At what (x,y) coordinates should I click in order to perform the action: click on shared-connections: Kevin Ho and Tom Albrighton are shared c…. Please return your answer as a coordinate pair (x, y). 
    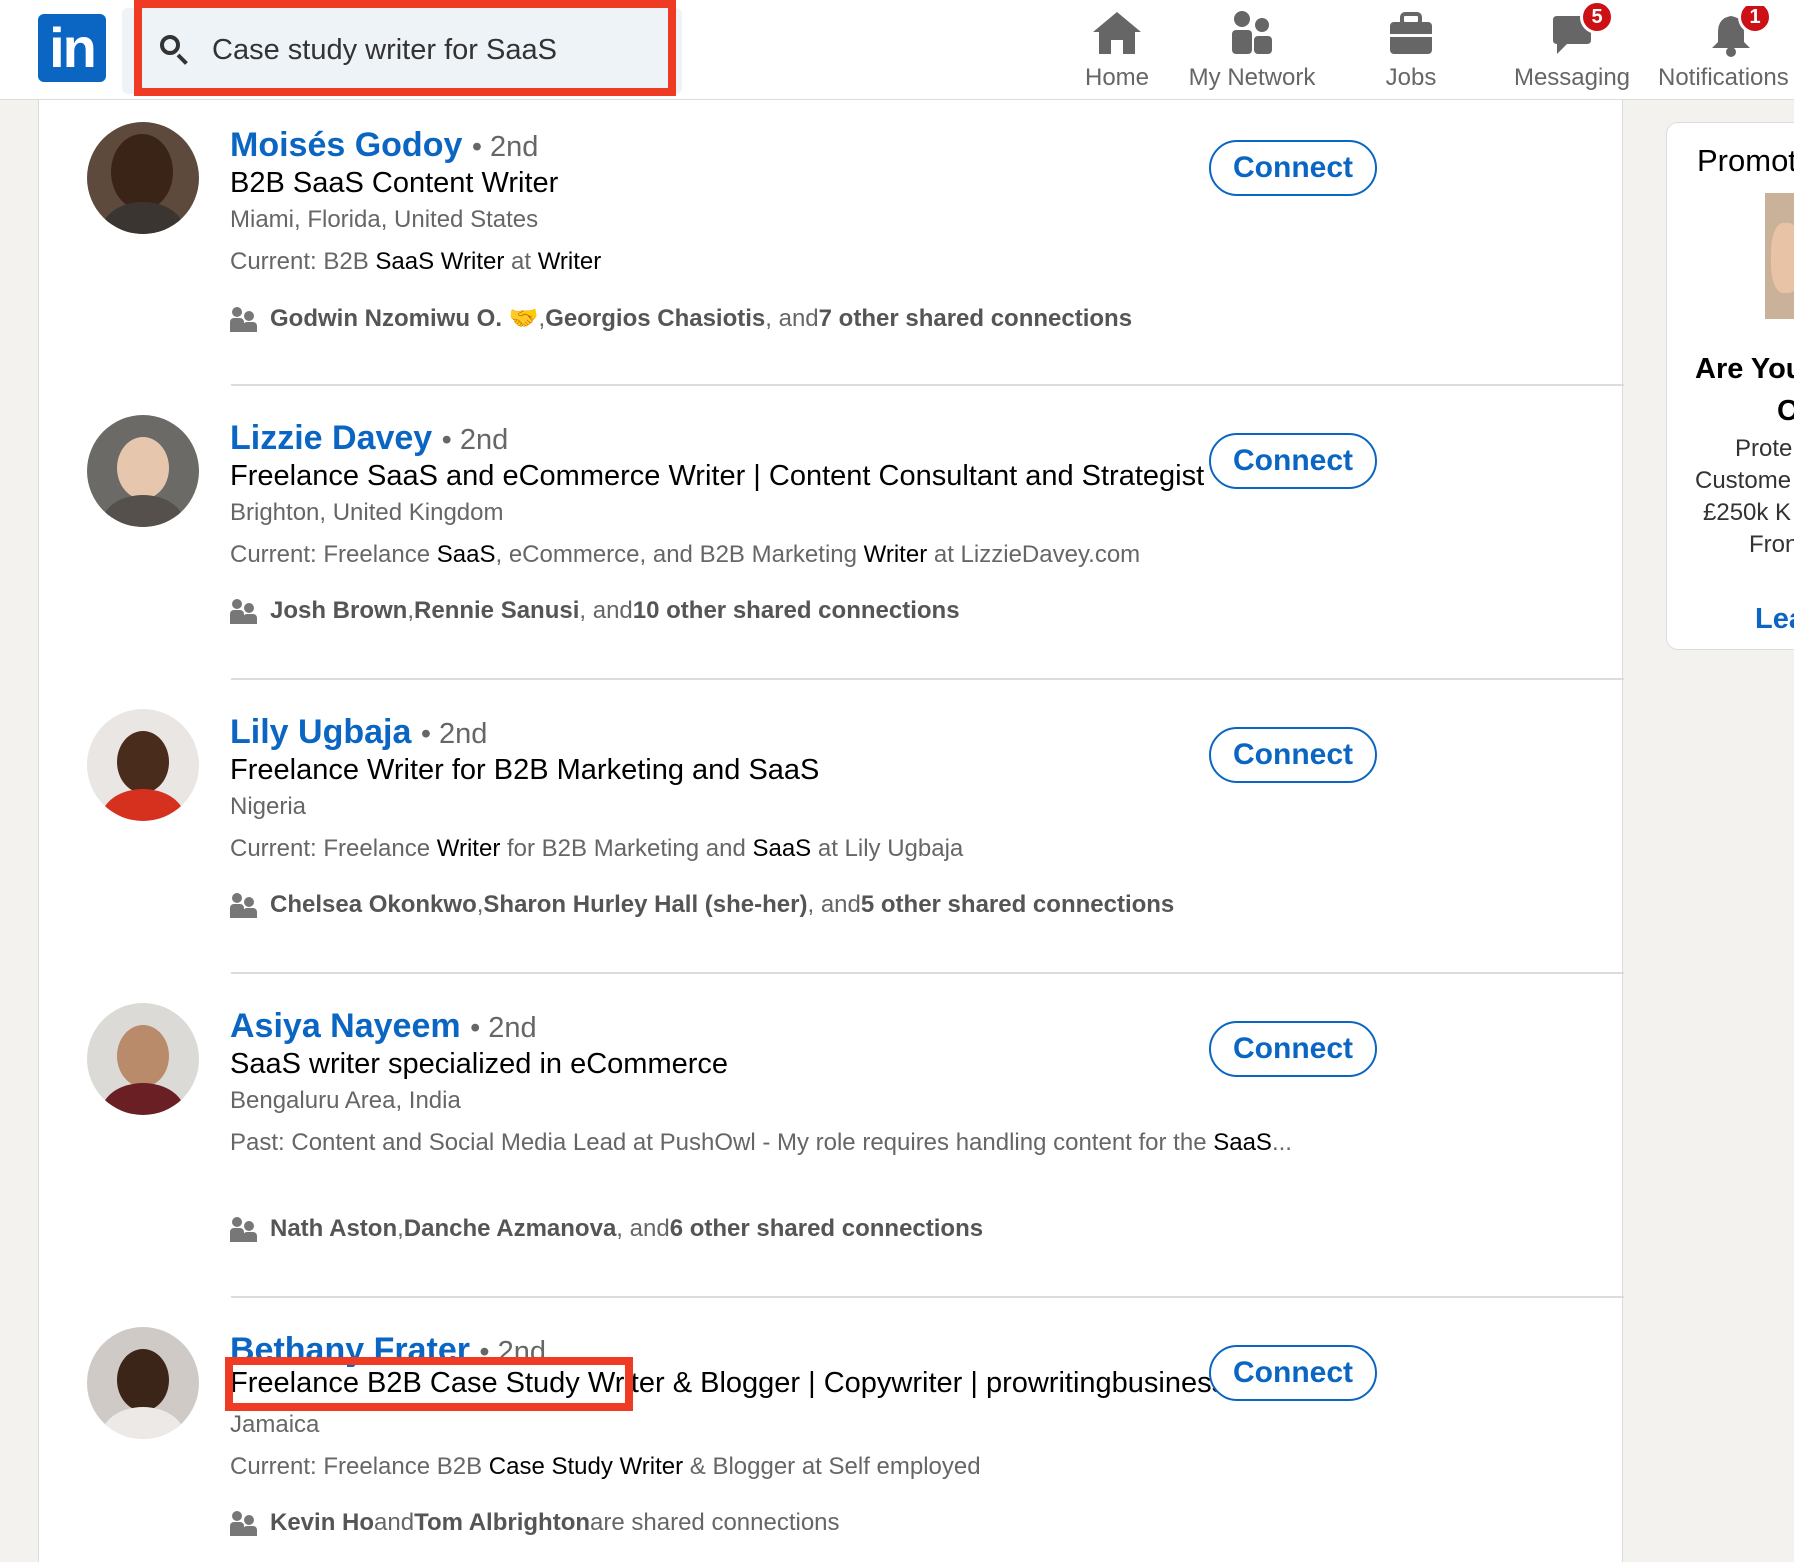
    Looking at the image, I should click on (535, 1523).